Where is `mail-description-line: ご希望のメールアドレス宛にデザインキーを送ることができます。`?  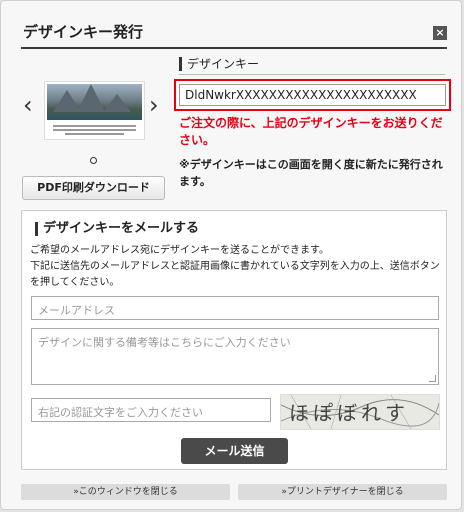 mail-description-line: ご希望のメールアドレス宛にデザインキーを送ることができます。 is located at coordinates (179, 250).